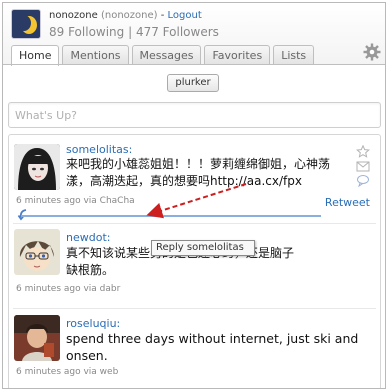  I want to click on post-meta: 6 minutes ago via ChaCha, so click(75, 201).